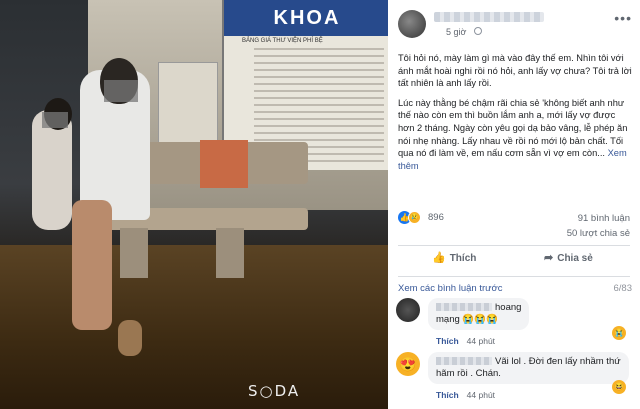 The width and height of the screenshot is (640, 409). Describe the element at coordinates (92, 265) in the screenshot. I see `seated-boy-legs` at that location.